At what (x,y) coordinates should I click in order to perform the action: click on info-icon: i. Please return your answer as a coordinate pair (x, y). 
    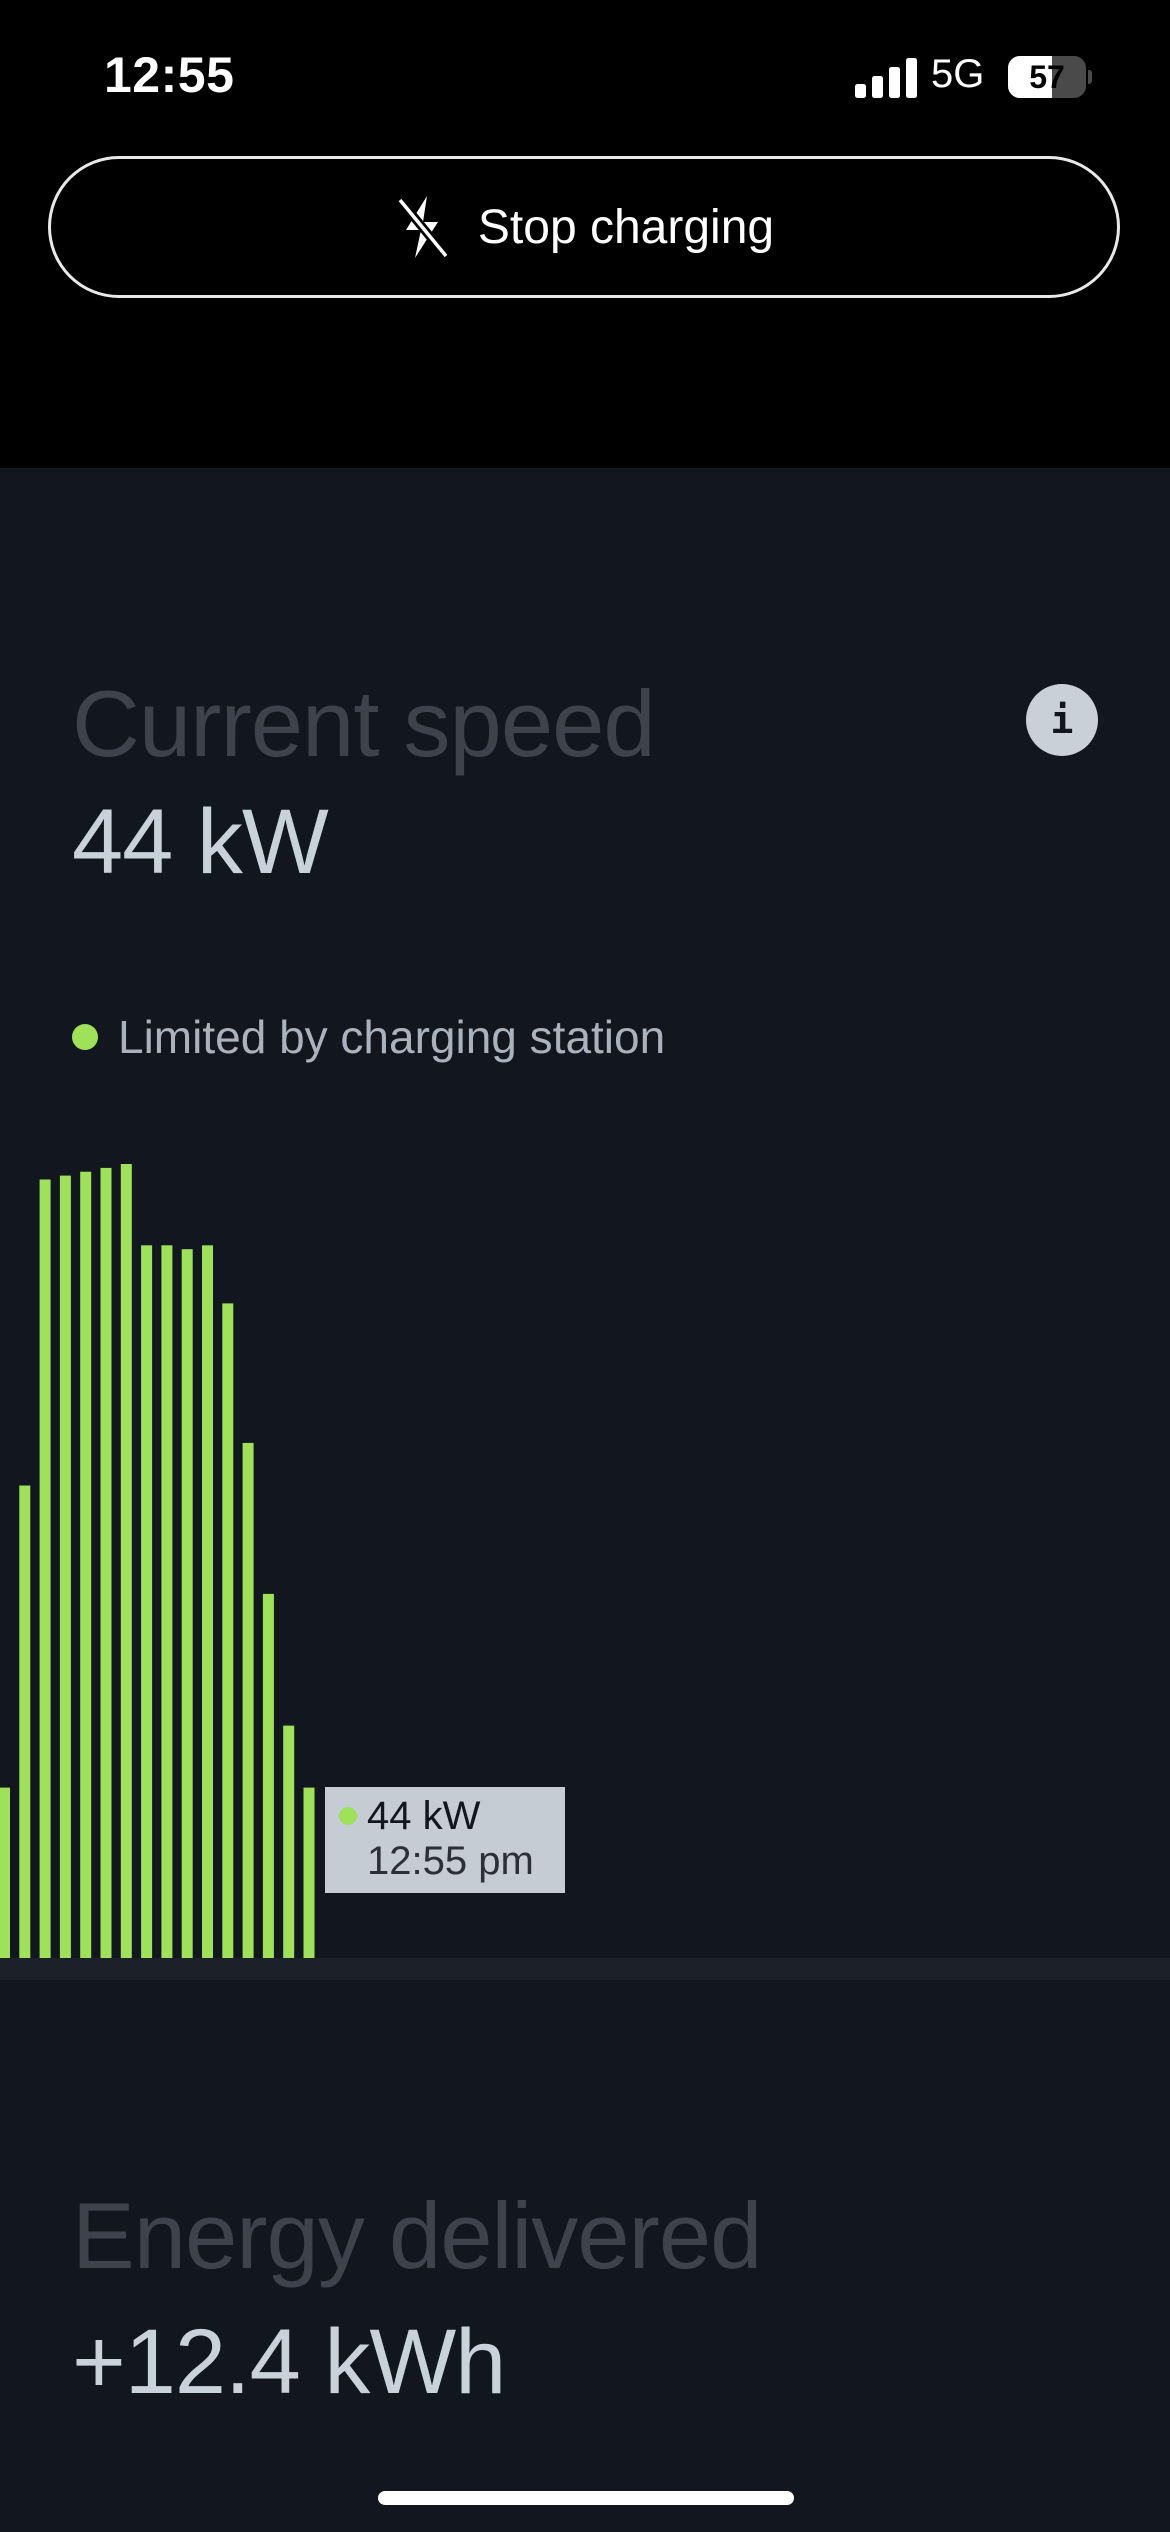
    Looking at the image, I should click on (1062, 720).